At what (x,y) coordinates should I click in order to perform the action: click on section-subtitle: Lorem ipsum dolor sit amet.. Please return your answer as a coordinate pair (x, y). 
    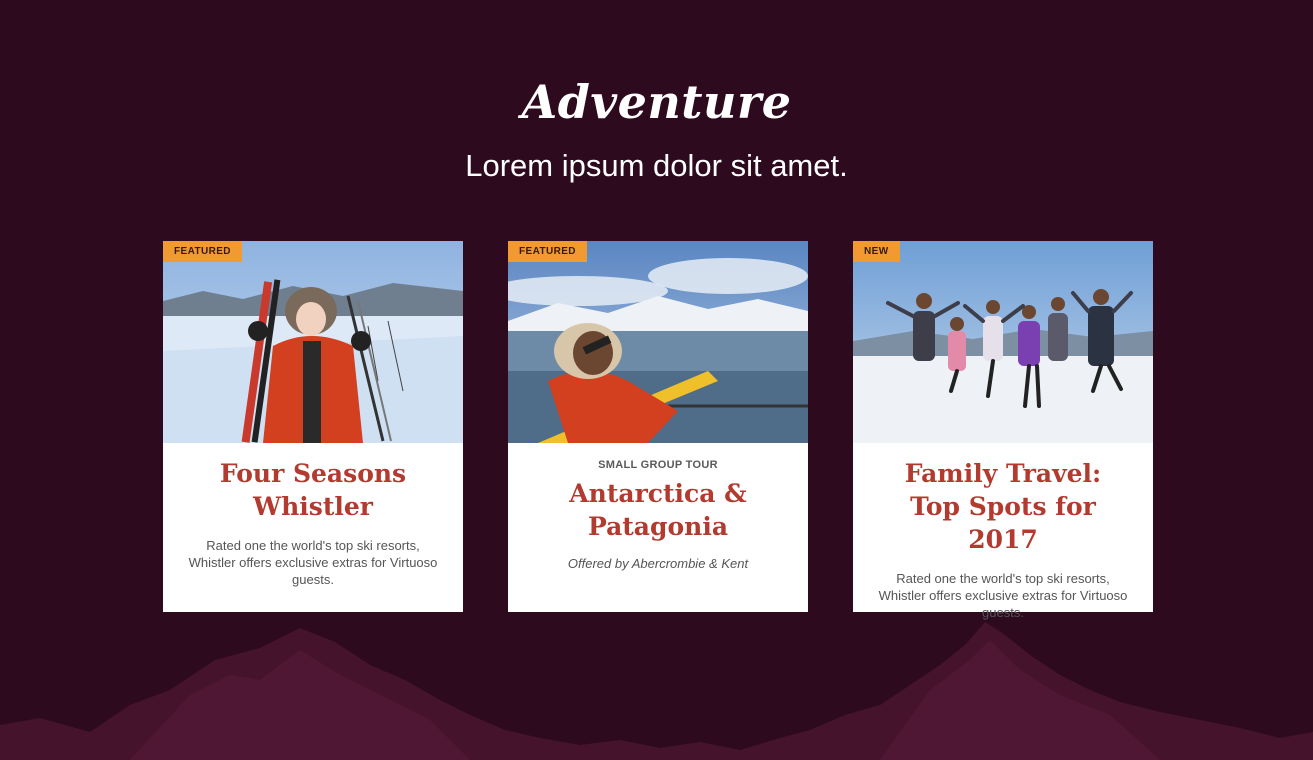
    Looking at the image, I should click on (656, 165).